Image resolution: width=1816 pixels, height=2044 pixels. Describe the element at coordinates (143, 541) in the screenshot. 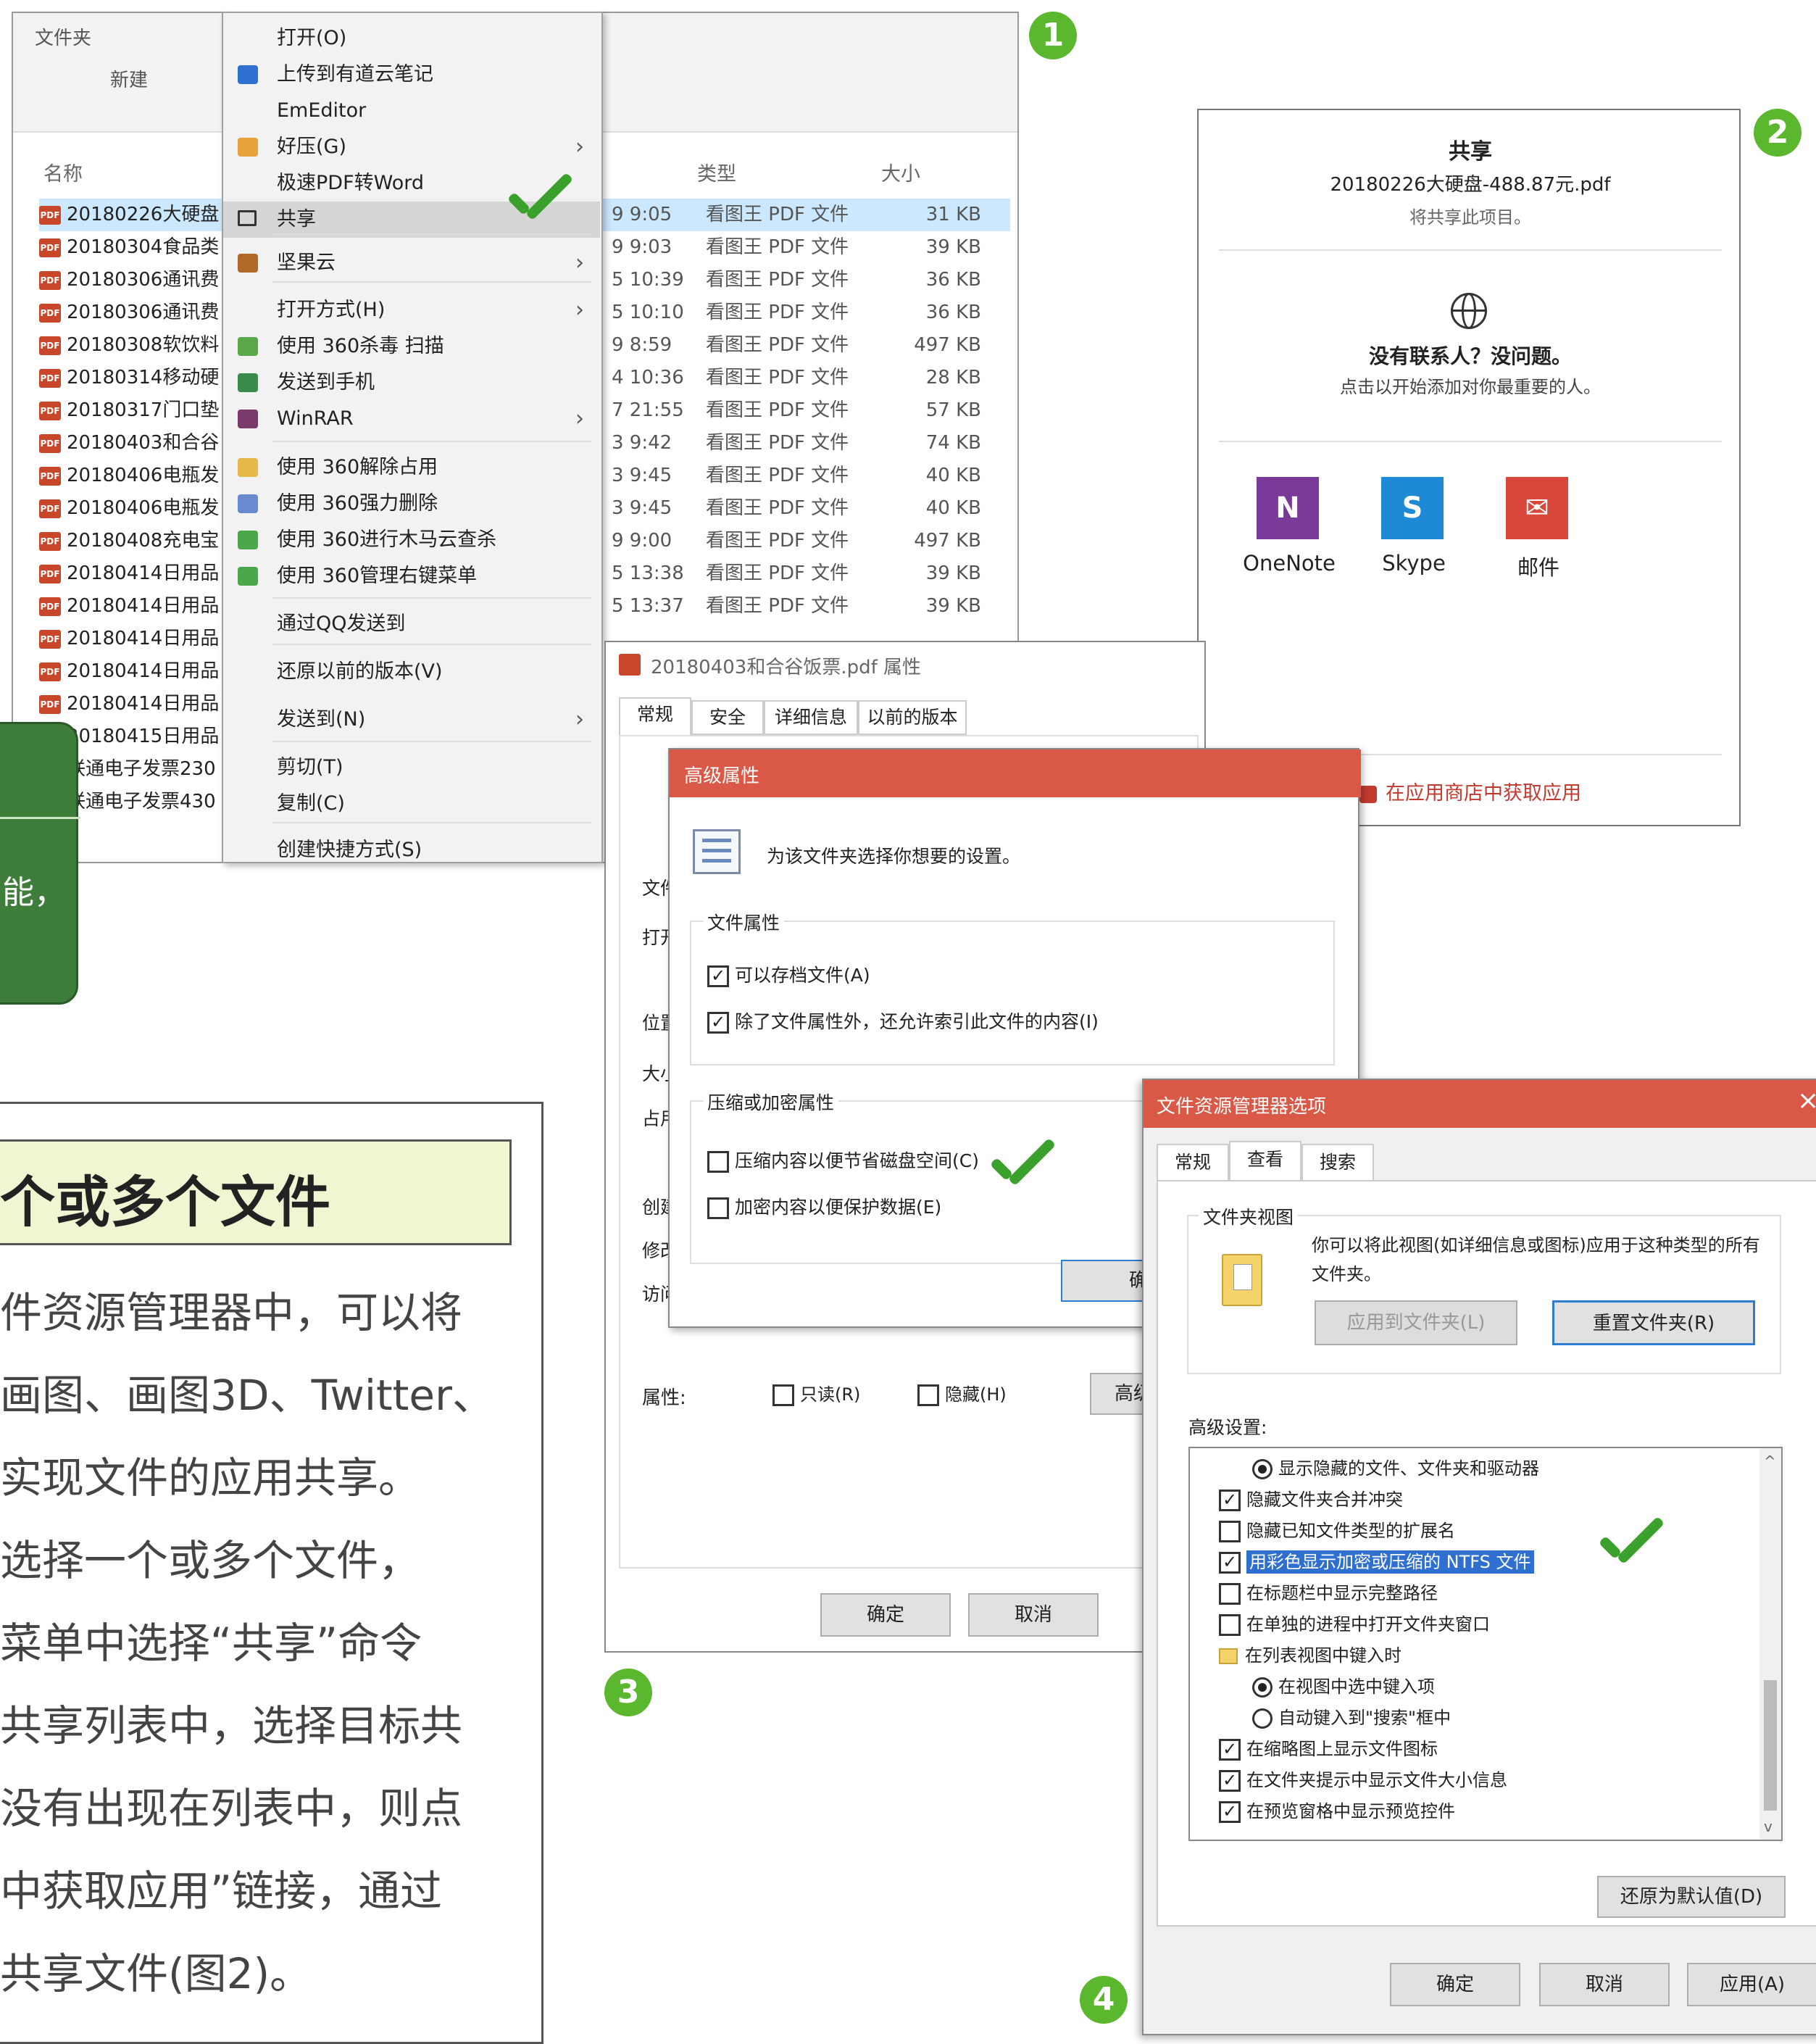

I see `file-name-text: 20180408充电宝` at that location.